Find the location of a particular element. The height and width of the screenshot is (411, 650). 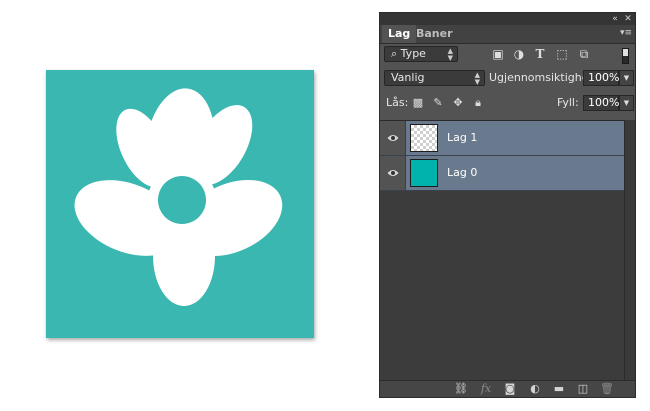

opacity-label: Ugjennomsiktighet: is located at coordinates (543, 77).